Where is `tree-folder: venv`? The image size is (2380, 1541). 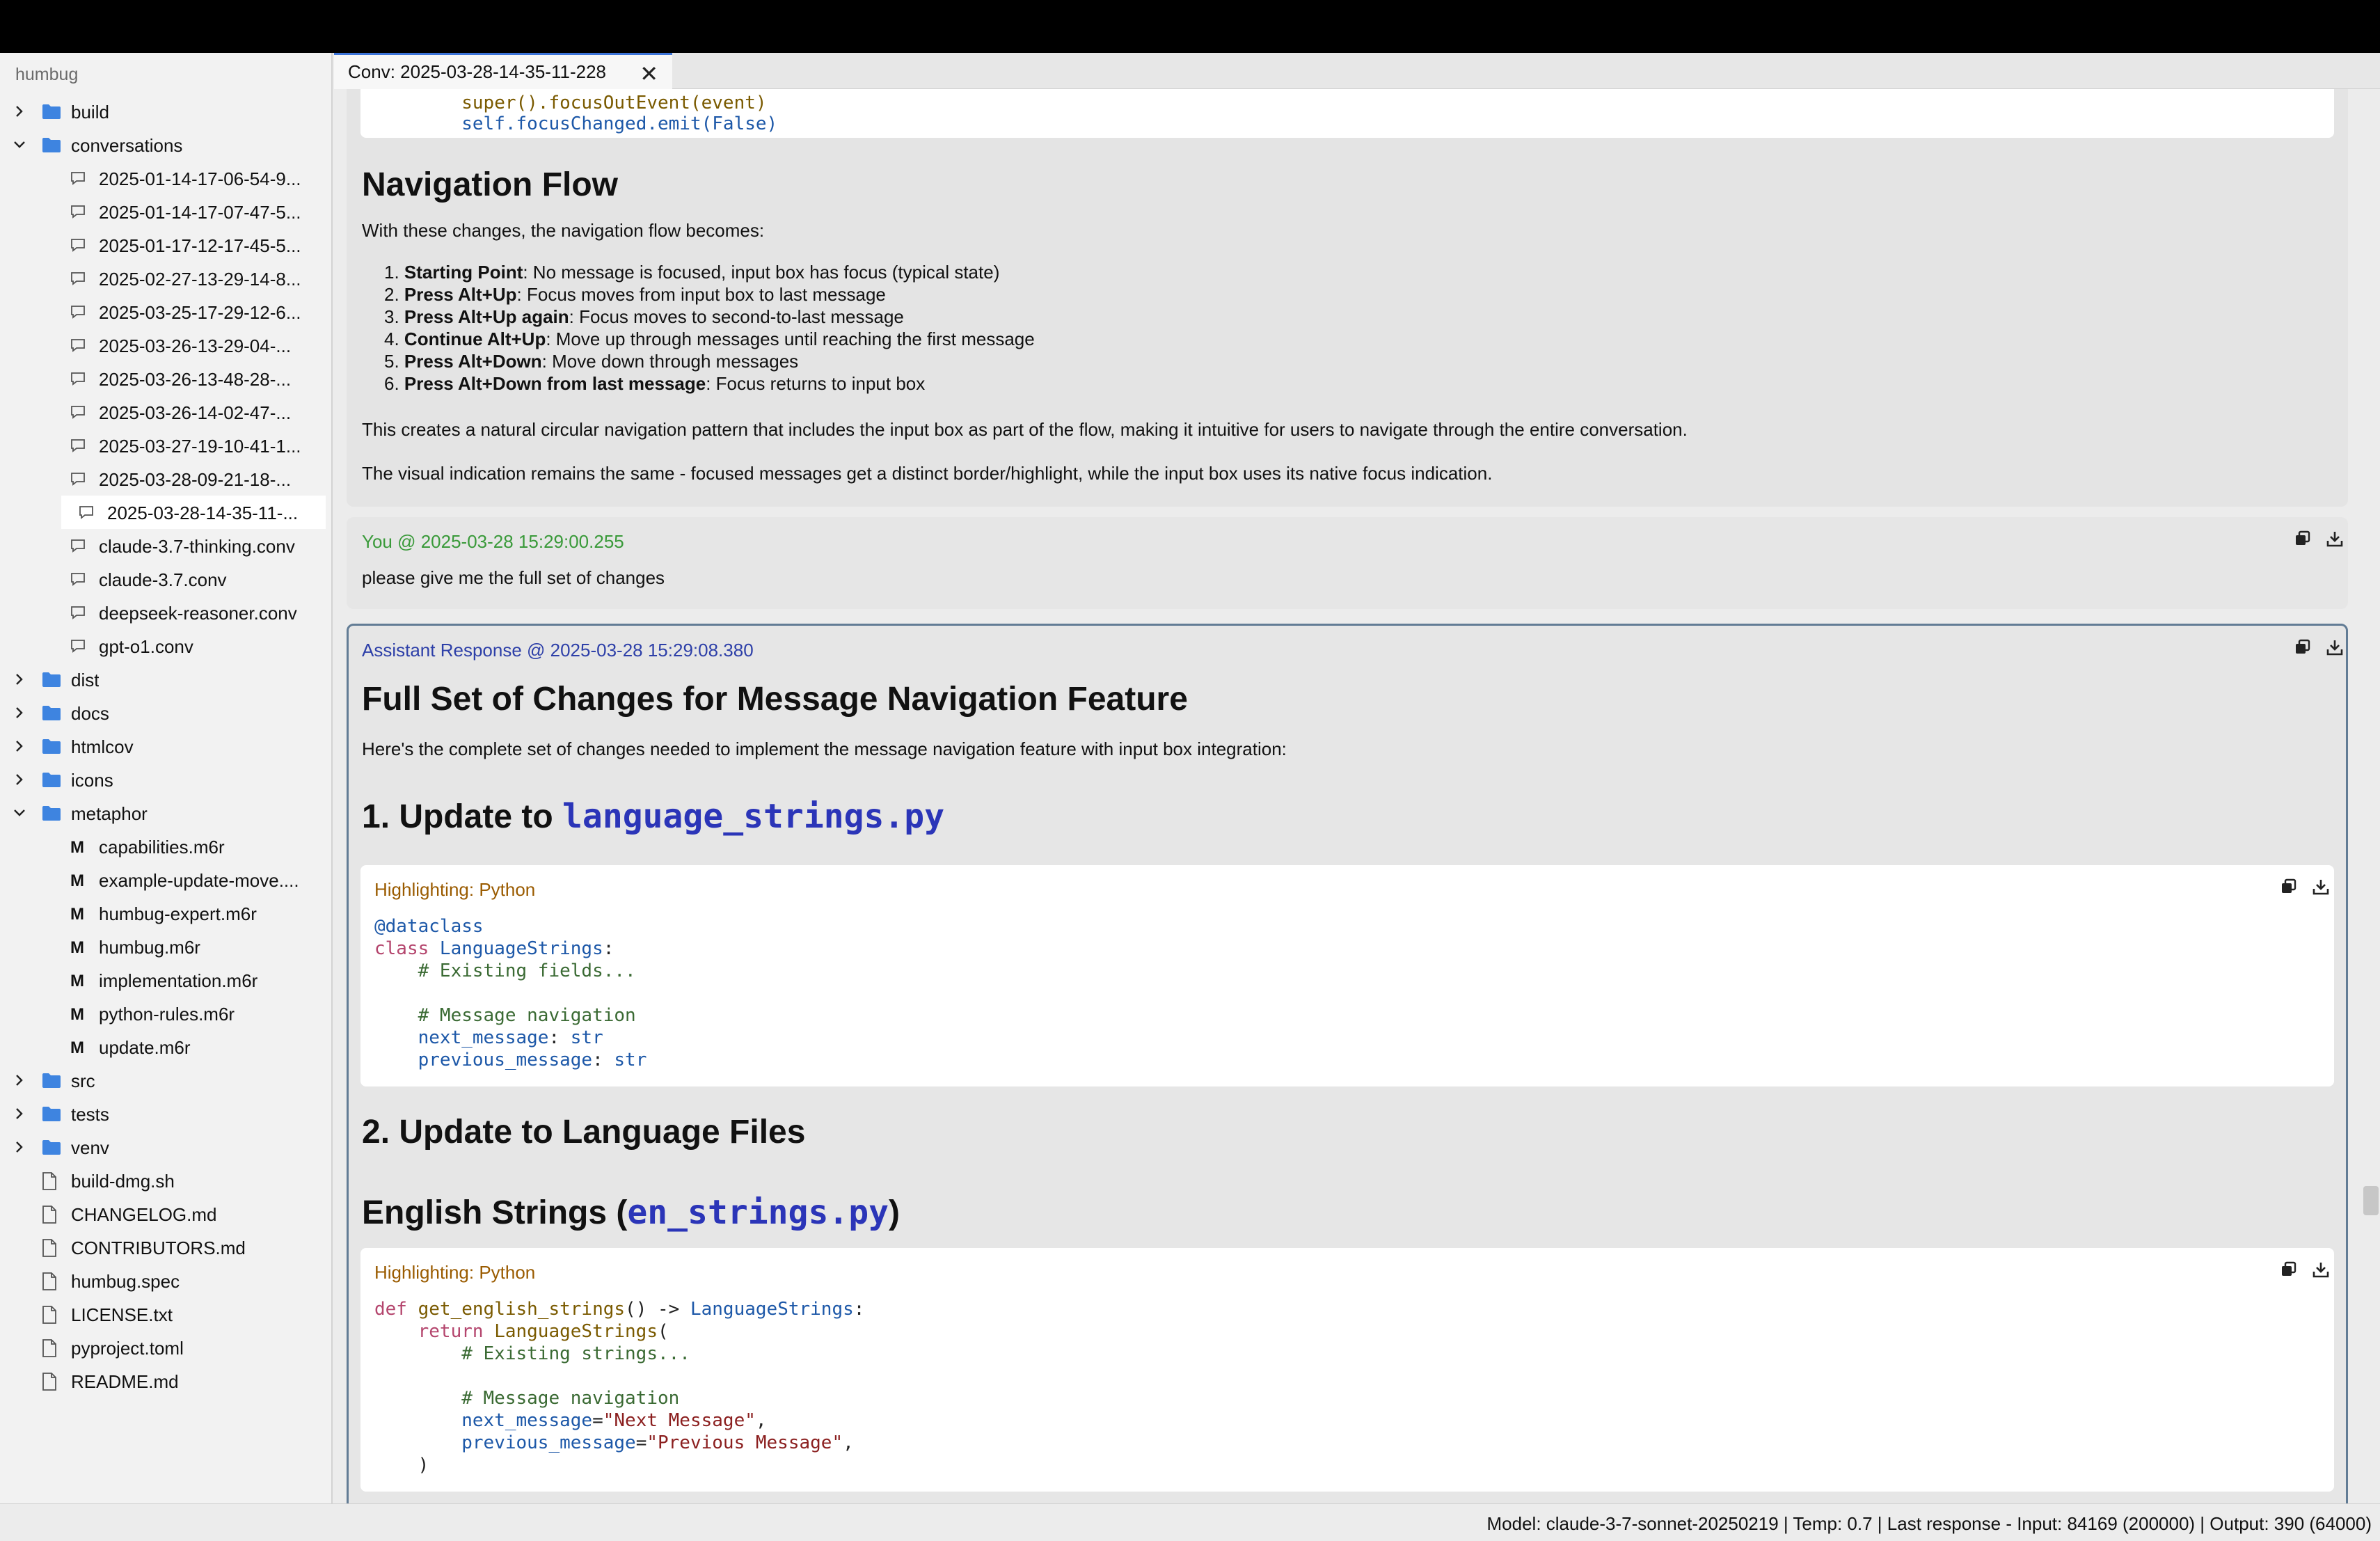
tree-folder: venv is located at coordinates (165, 1147).